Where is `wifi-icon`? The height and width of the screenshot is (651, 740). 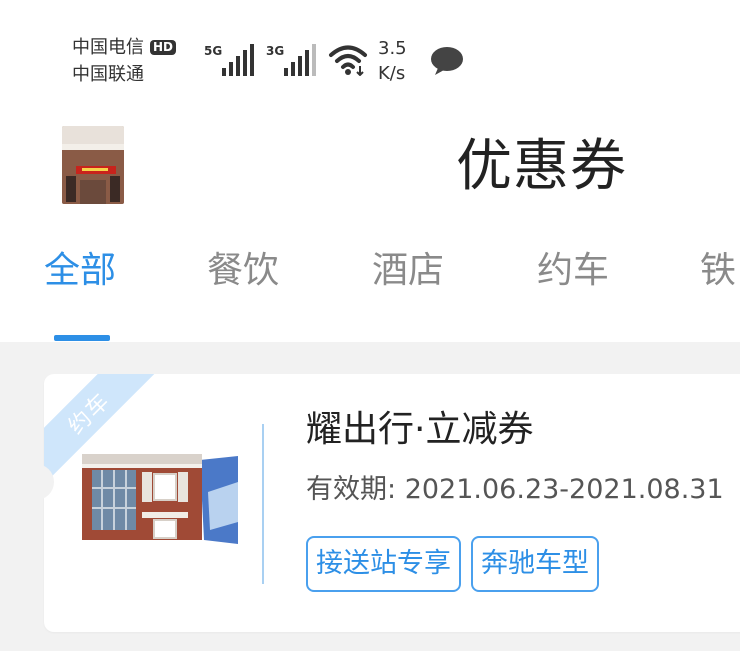 wifi-icon is located at coordinates (348, 62).